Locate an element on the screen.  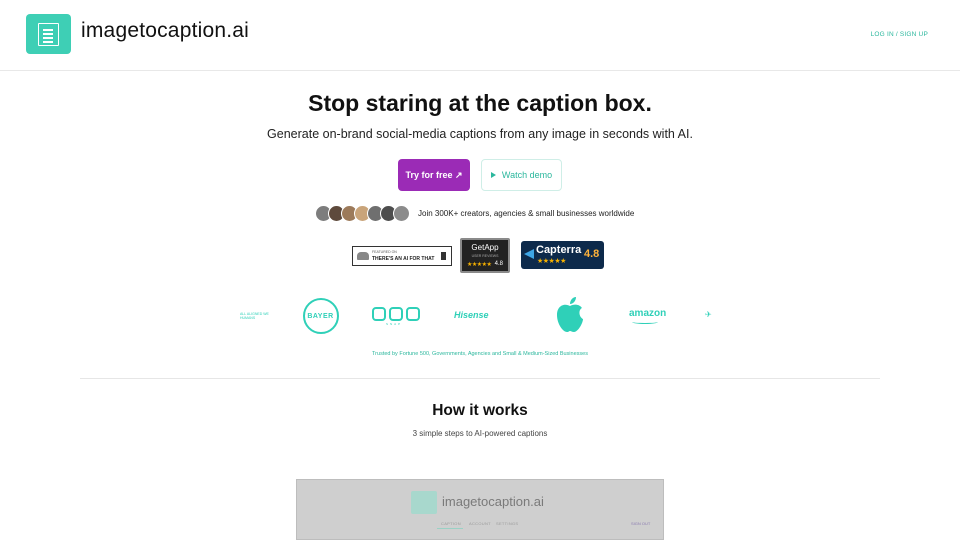
capterra-badge: Capterra ★★★★★ 4.8 is located at coordinates (562, 255).